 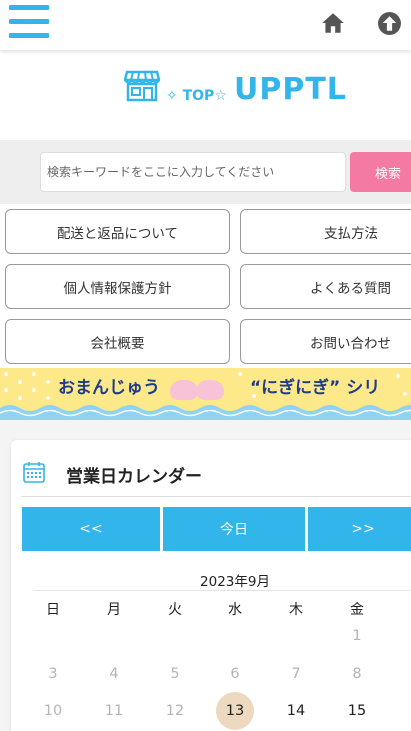 What do you see at coordinates (235, 582) in the screenshot?
I see `calendar-month: 2023年9月` at bounding box center [235, 582].